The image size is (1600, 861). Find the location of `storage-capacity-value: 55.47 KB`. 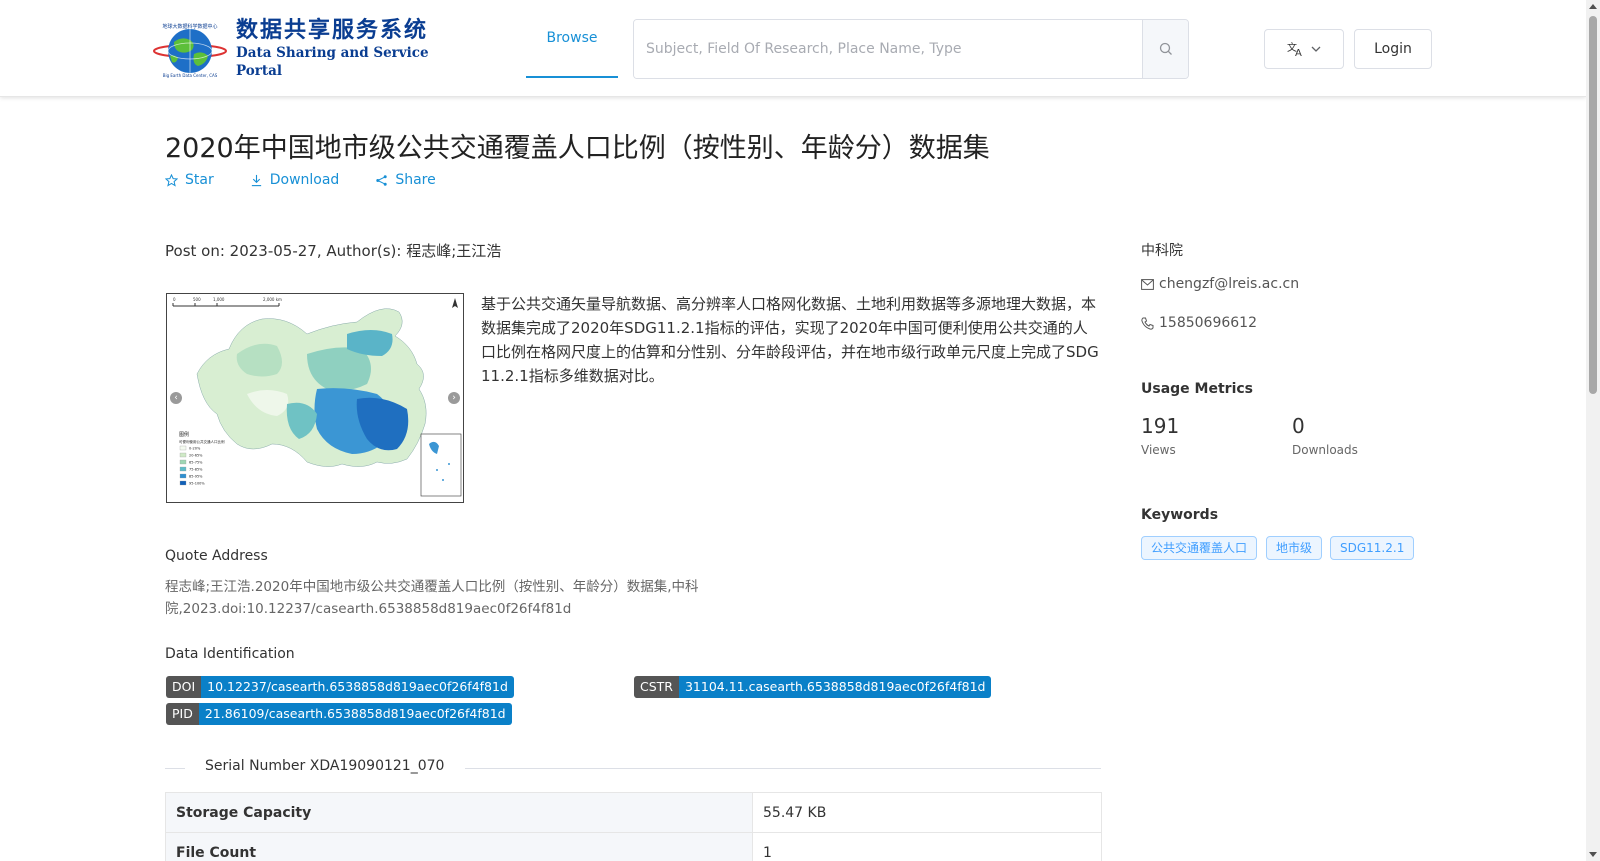

storage-capacity-value: 55.47 KB is located at coordinates (927, 812).